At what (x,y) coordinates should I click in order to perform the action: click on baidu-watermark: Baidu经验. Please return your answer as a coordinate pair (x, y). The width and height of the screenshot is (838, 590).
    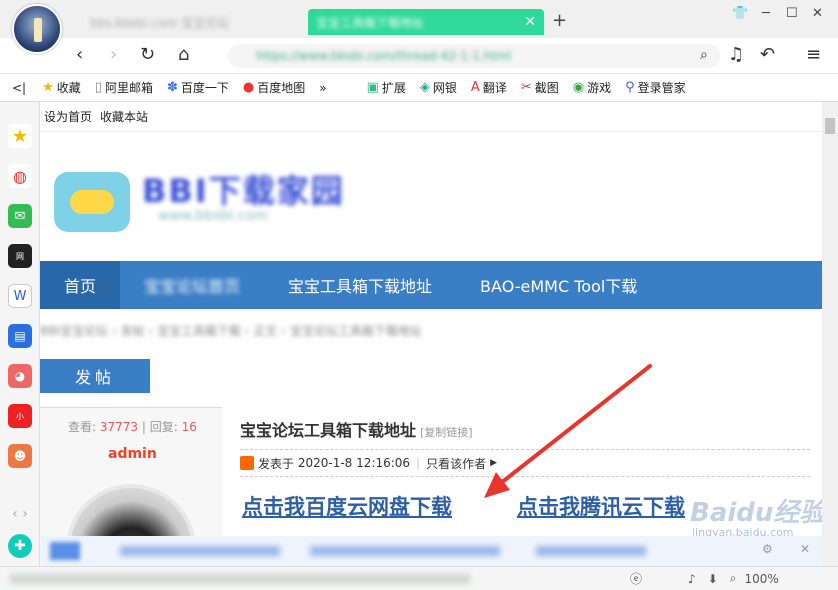
    Looking at the image, I should click on (758, 513).